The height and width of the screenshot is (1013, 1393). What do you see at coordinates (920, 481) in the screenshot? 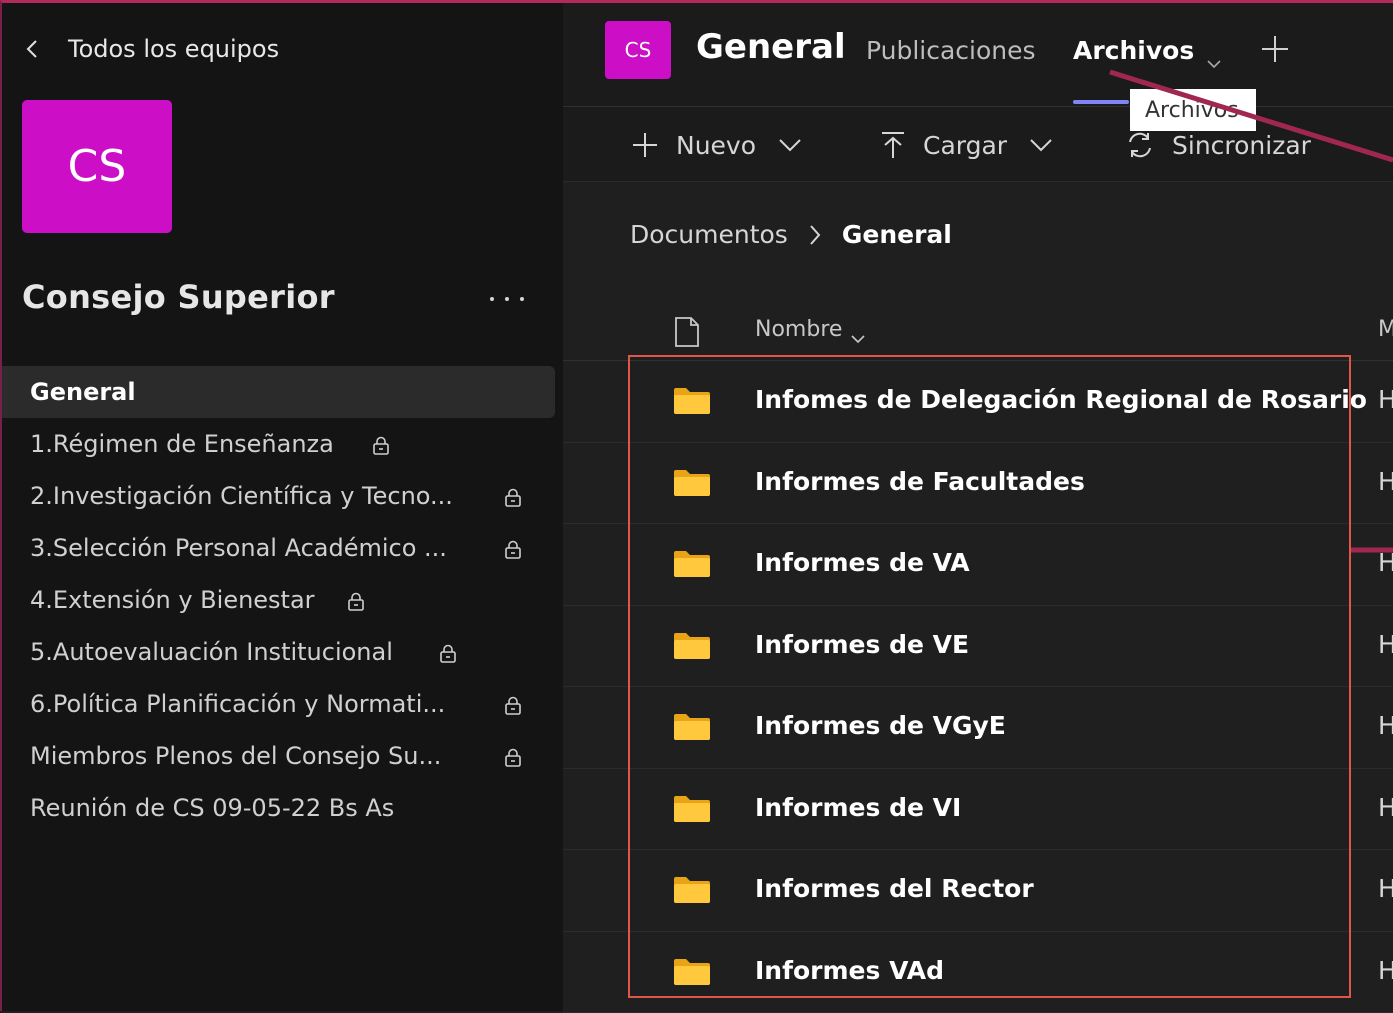
I see `file-name: Informes de Facultades` at bounding box center [920, 481].